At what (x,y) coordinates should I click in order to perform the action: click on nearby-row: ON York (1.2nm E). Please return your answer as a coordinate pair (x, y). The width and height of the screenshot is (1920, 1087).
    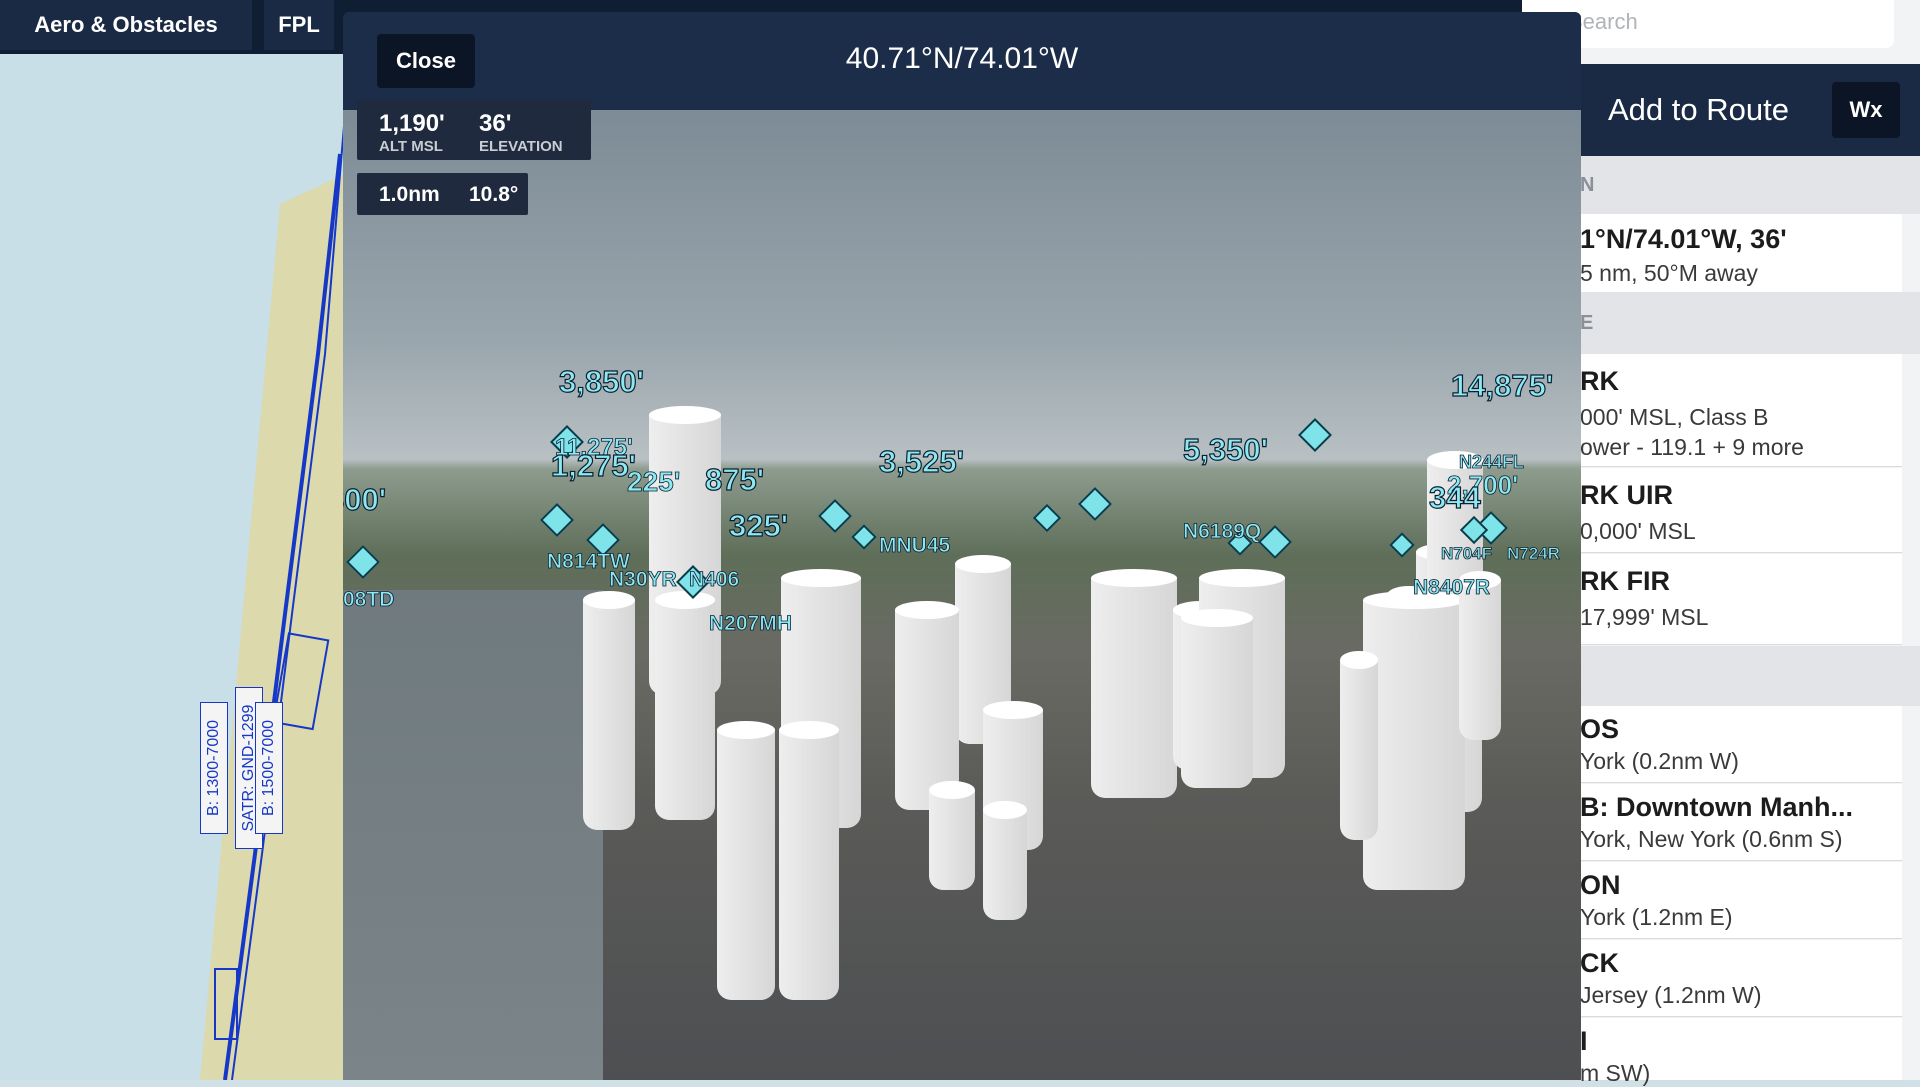
    Looking at the image, I should click on (1731, 900).